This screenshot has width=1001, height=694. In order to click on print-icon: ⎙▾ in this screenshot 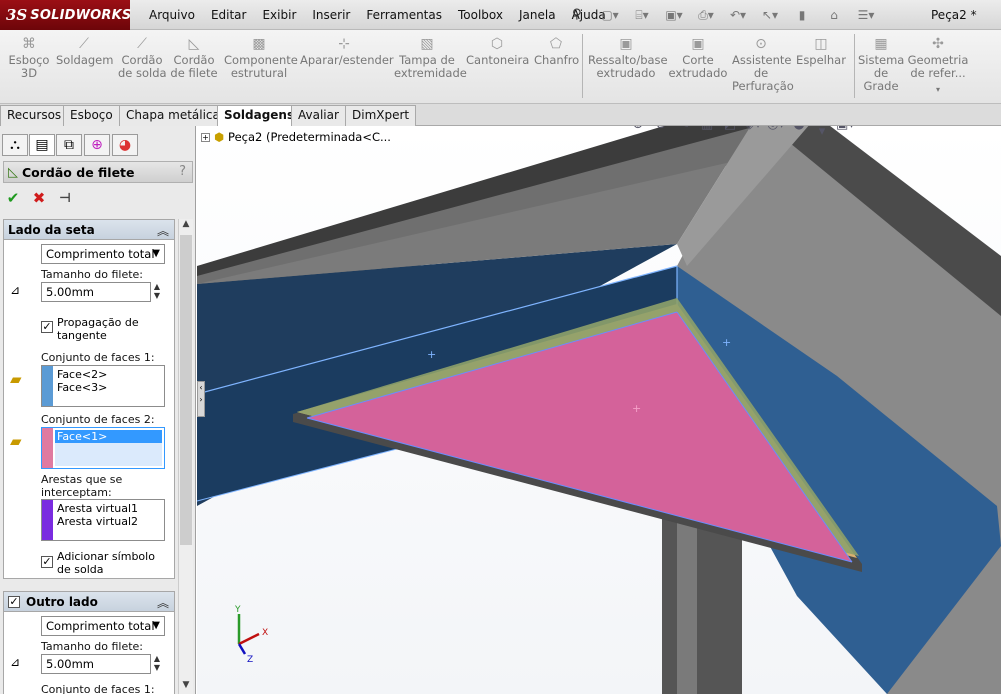, I will do `click(706, 15)`.